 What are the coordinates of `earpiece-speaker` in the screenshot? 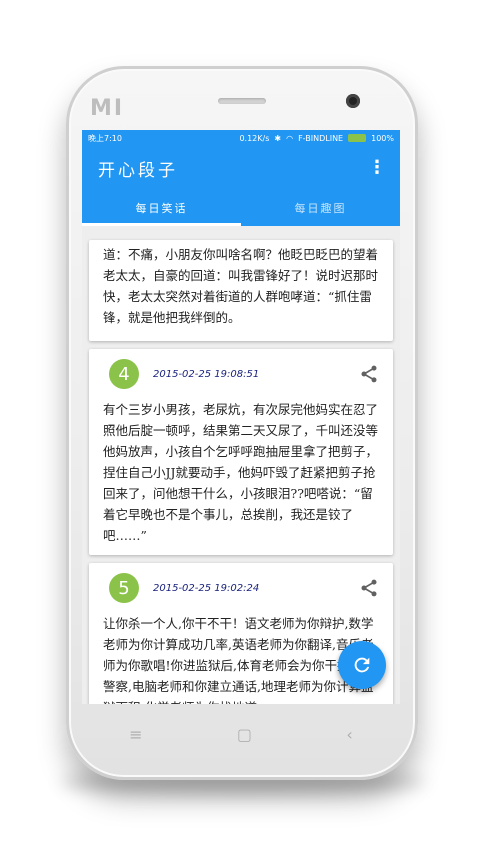 It's located at (242, 101).